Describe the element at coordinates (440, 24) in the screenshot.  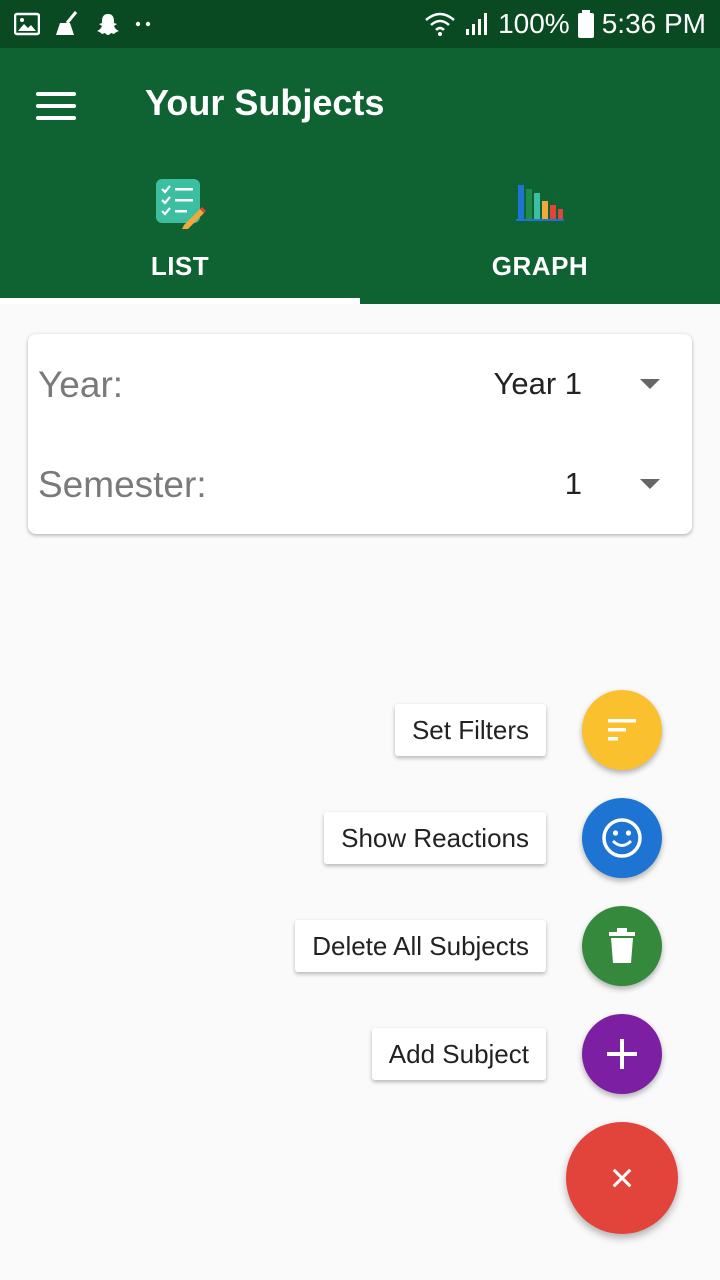
I see `wifi-icon` at that location.